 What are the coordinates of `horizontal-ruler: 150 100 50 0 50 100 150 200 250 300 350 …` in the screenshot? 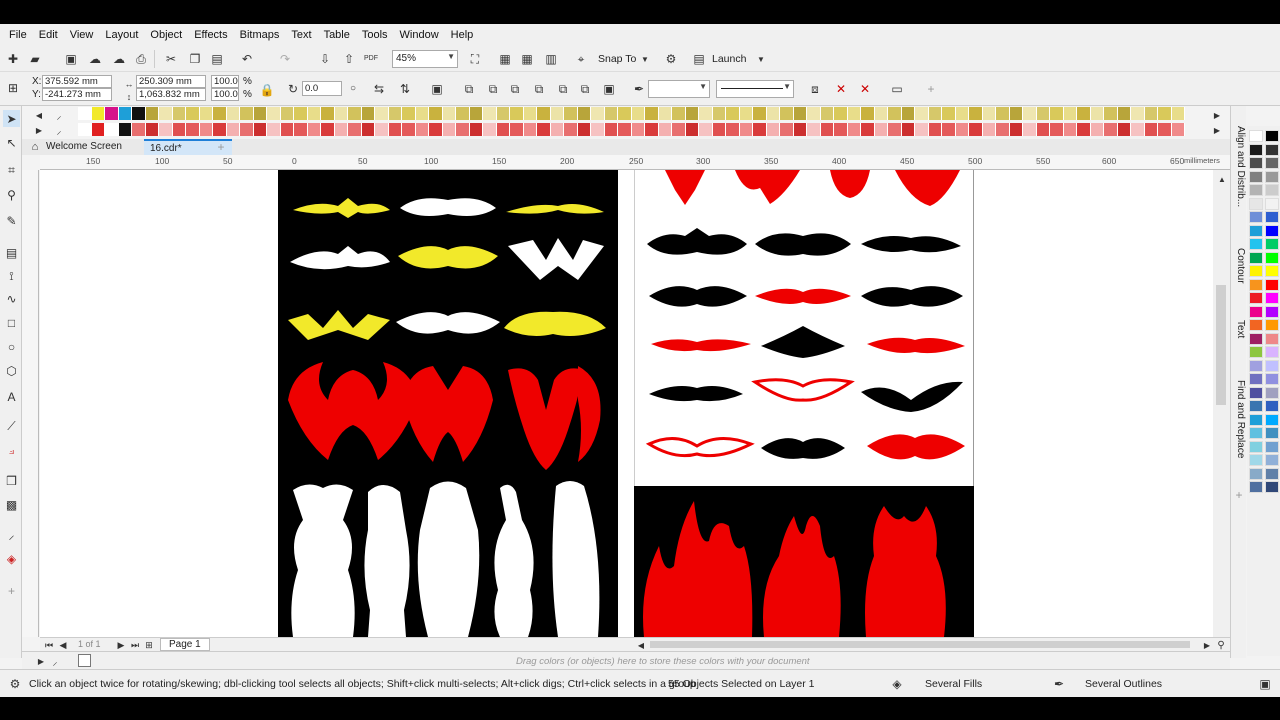 It's located at (635, 162).